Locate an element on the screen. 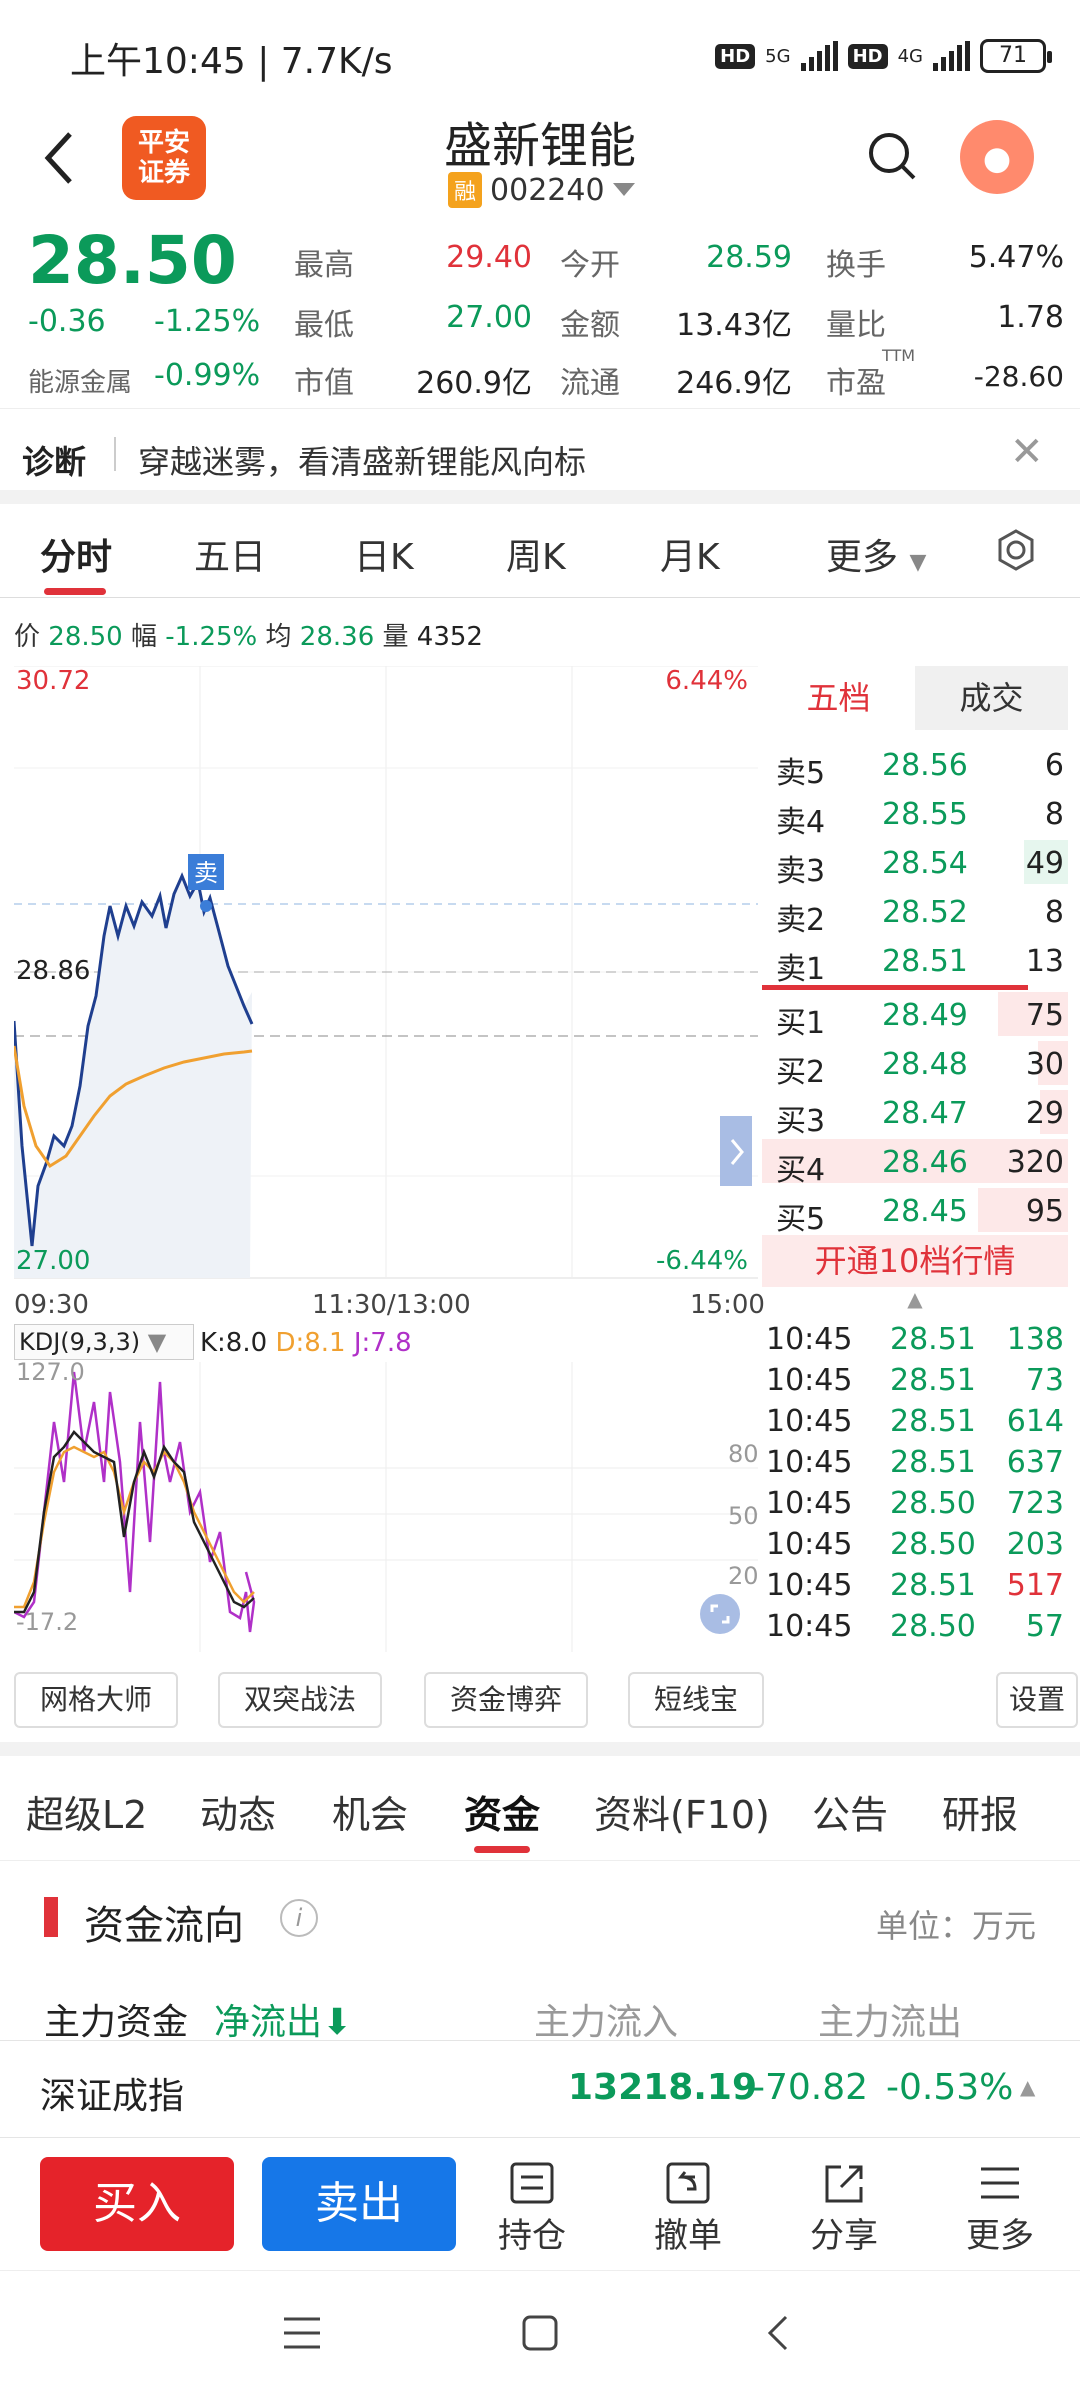 This screenshot has height=2400, width=1080. tab-daily-k: 日K is located at coordinates (384, 554).